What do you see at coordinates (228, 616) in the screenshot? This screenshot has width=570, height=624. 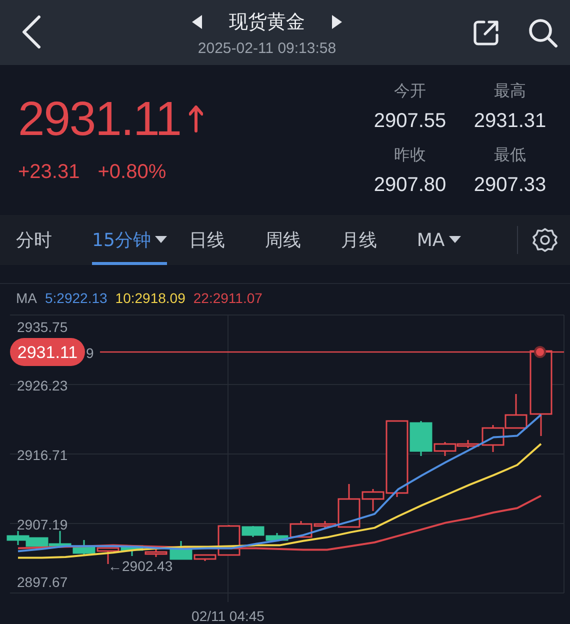 I see `time-axis-label: 02/11 04:45` at bounding box center [228, 616].